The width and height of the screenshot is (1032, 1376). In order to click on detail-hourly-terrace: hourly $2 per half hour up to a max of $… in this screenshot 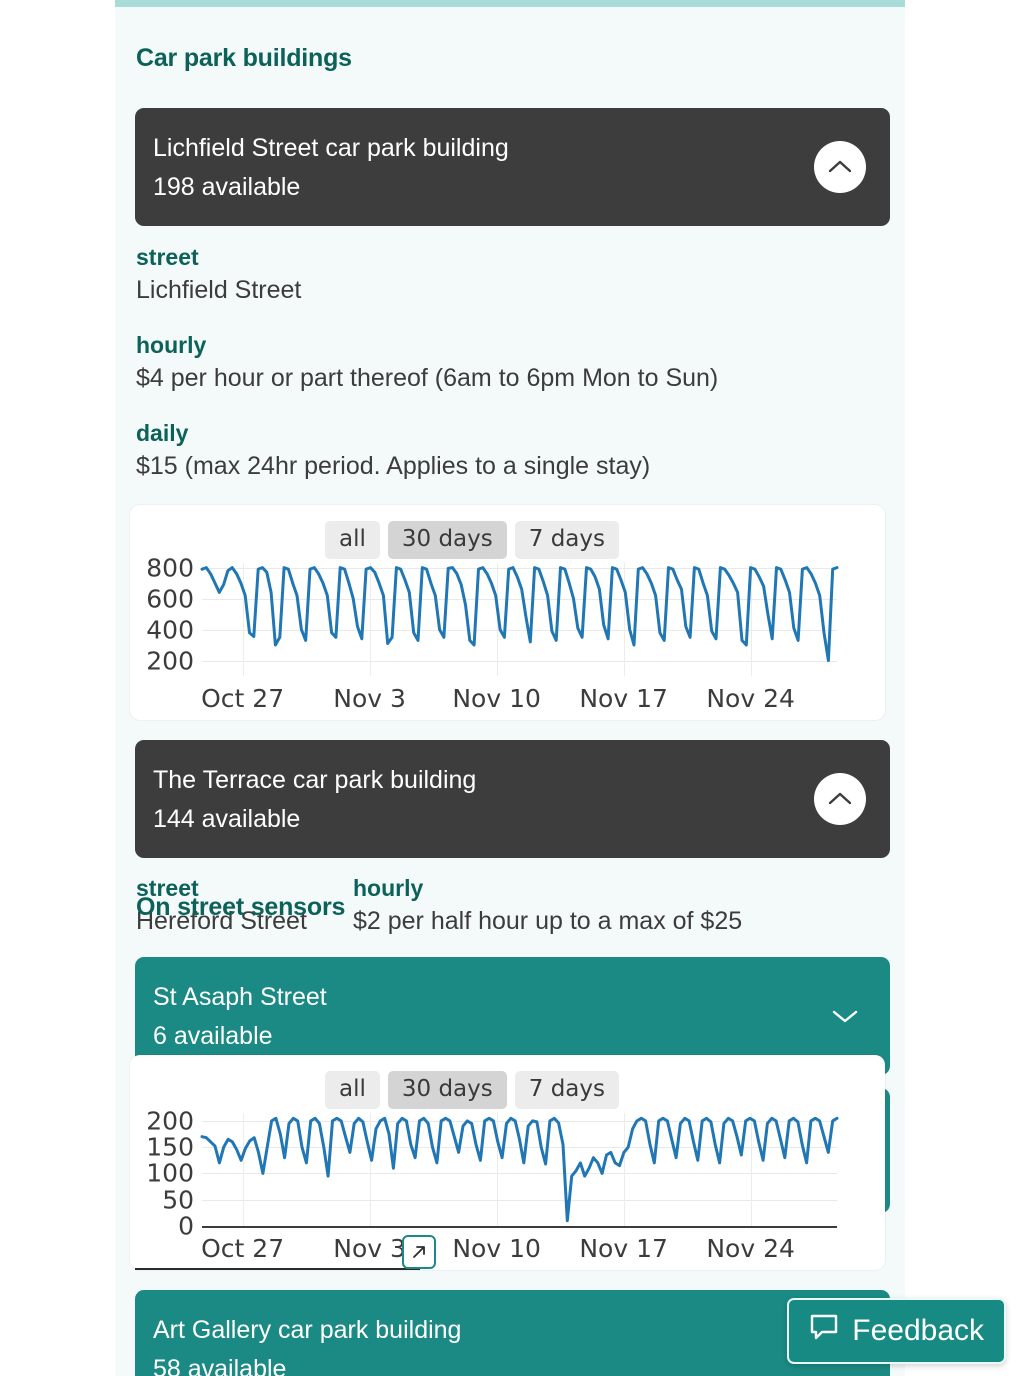, I will do `click(547, 906)`.